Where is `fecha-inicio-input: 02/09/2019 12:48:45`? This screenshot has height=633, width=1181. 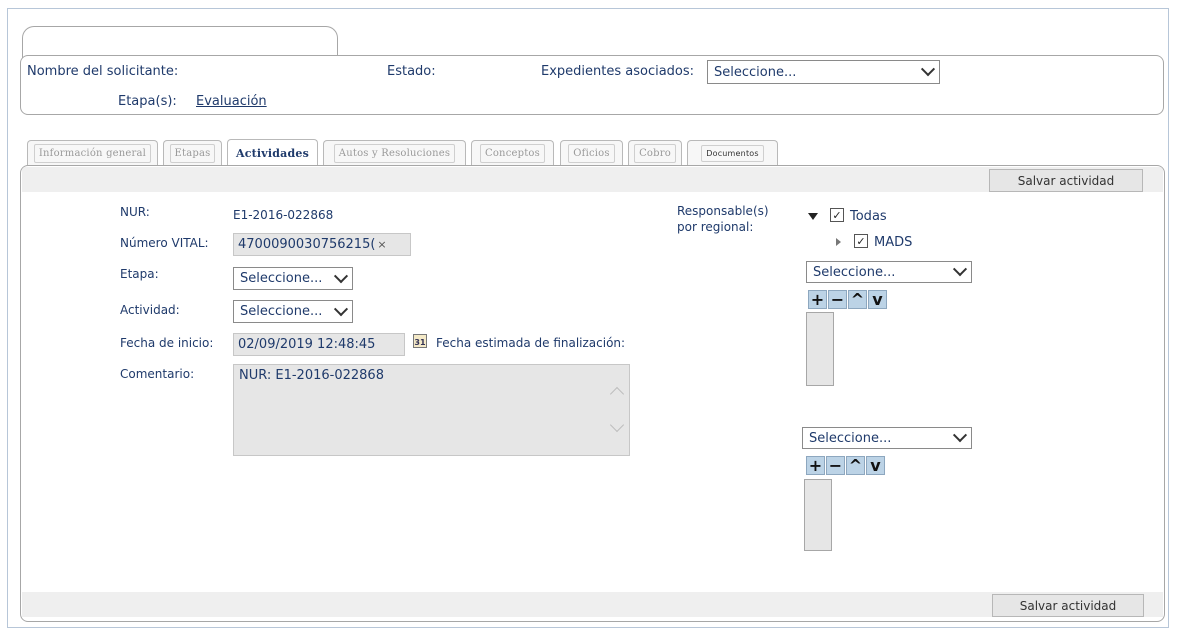
fecha-inicio-input: 02/09/2019 12:48:45 is located at coordinates (319, 344).